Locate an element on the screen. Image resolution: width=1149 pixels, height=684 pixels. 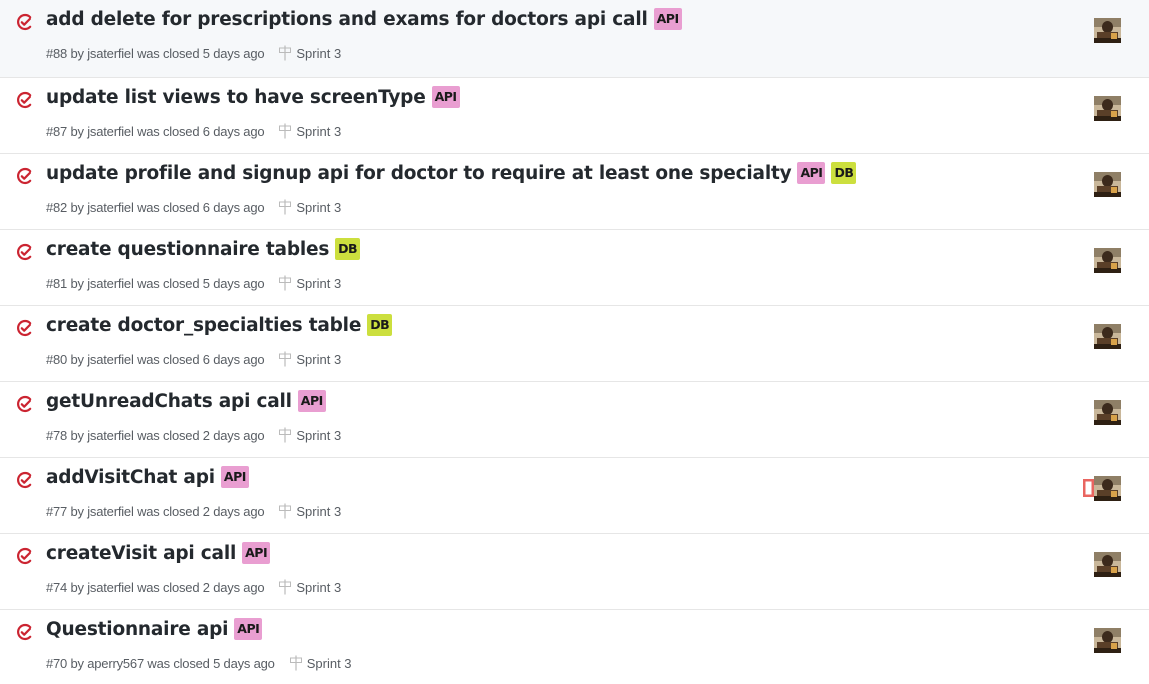
issue-title-link: create questionnaire tables is located at coordinates (187, 249).